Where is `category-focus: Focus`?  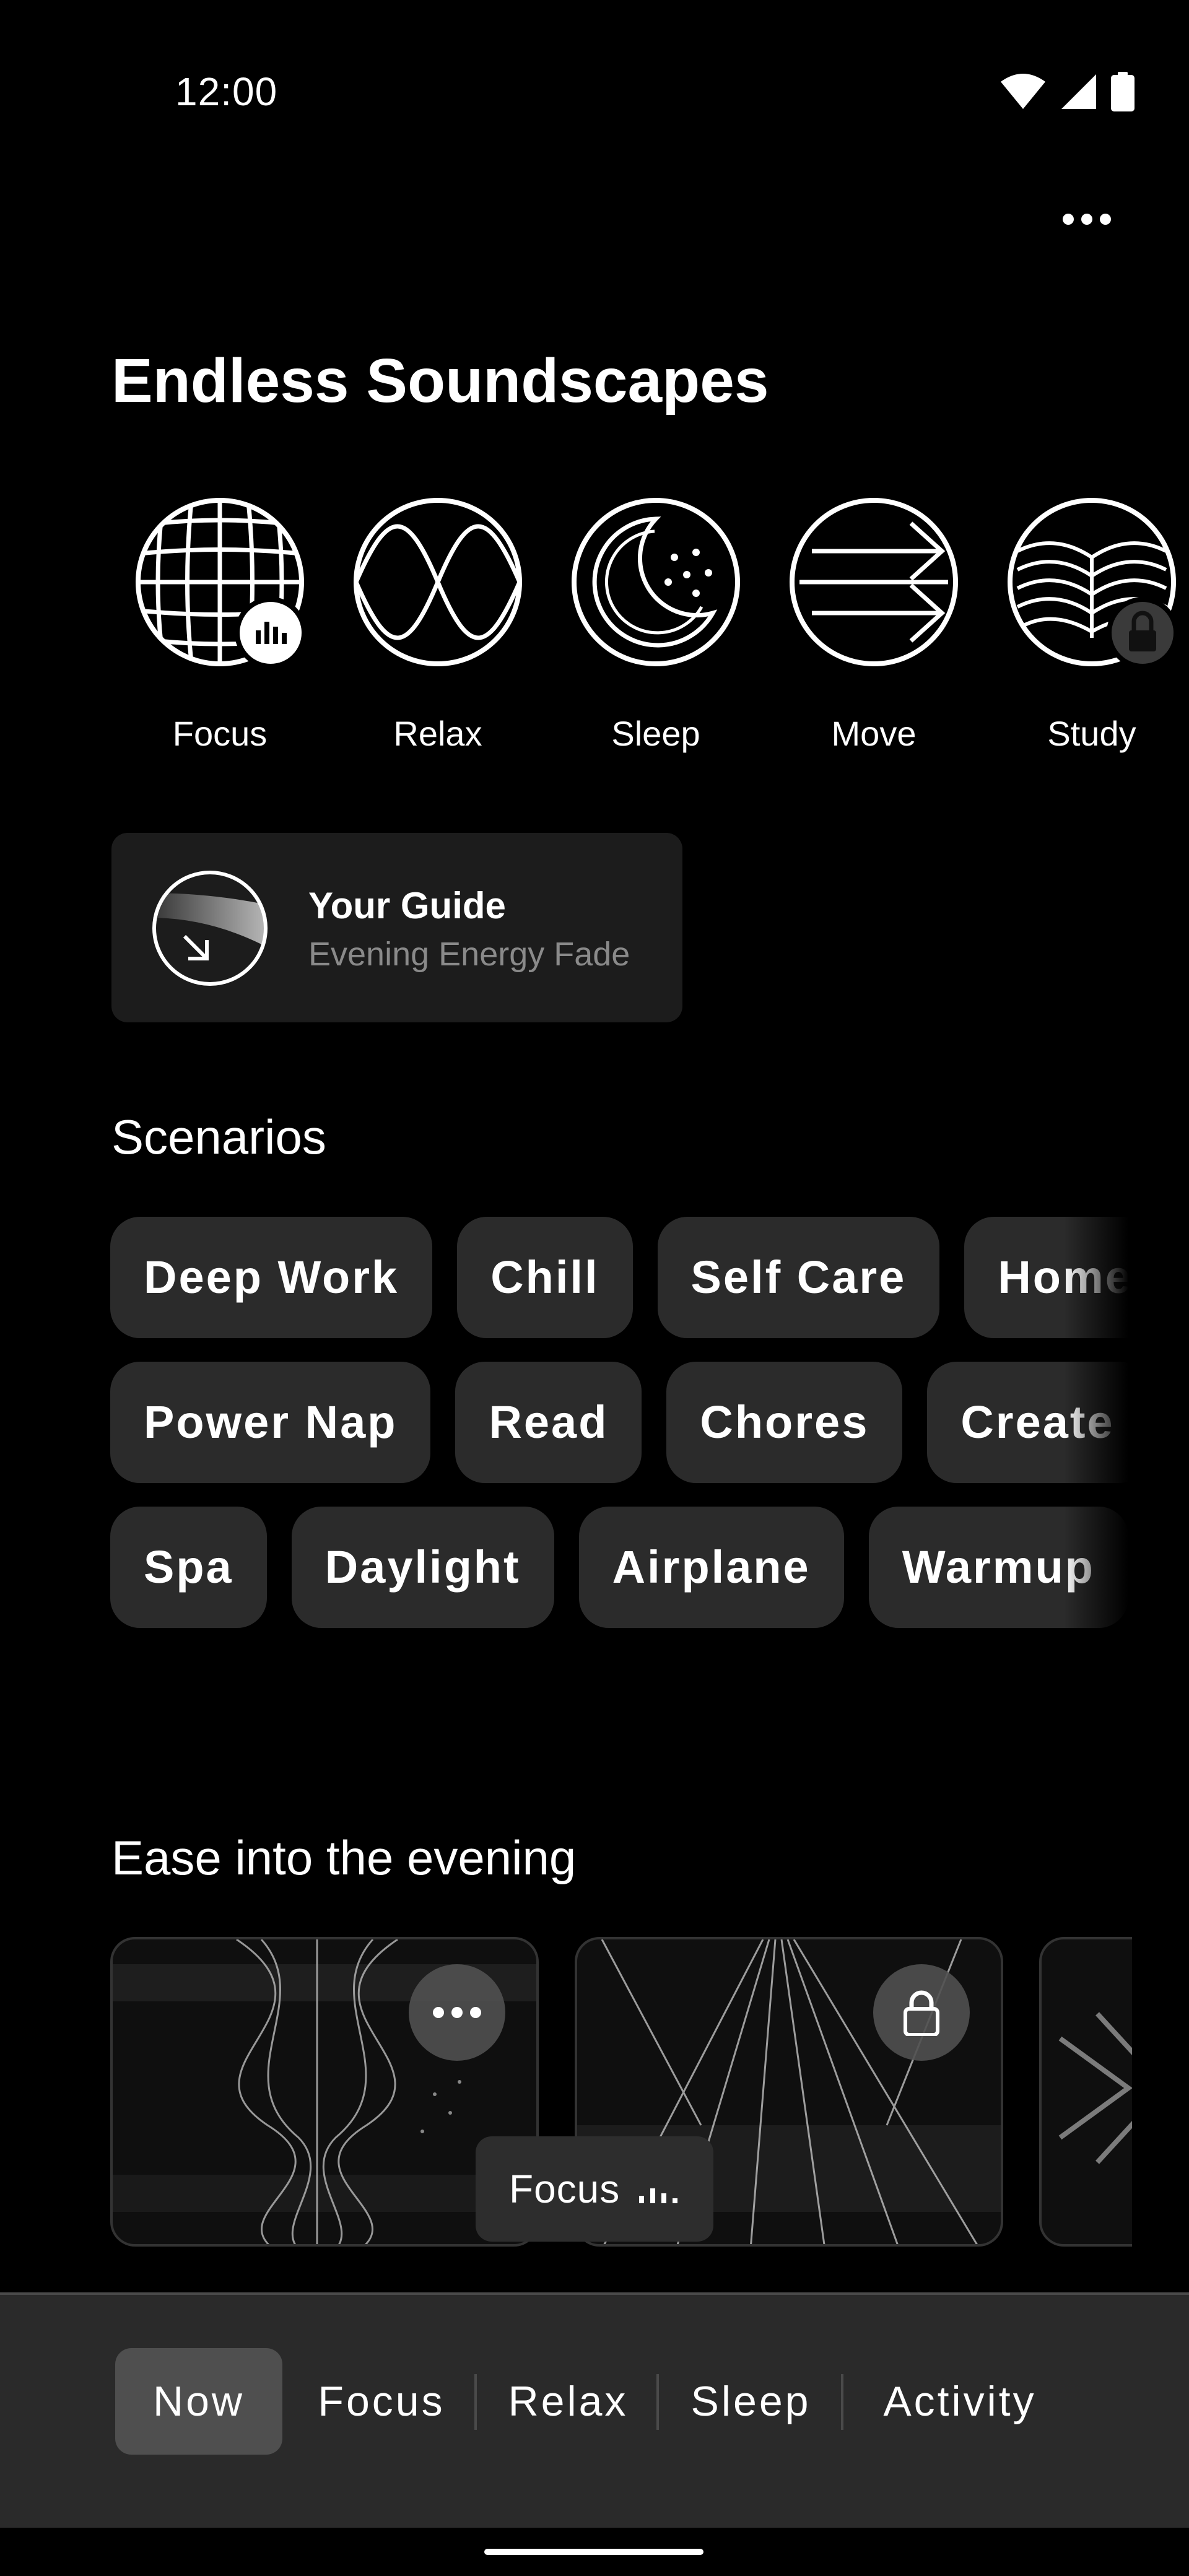 category-focus: Focus is located at coordinates (220, 625).